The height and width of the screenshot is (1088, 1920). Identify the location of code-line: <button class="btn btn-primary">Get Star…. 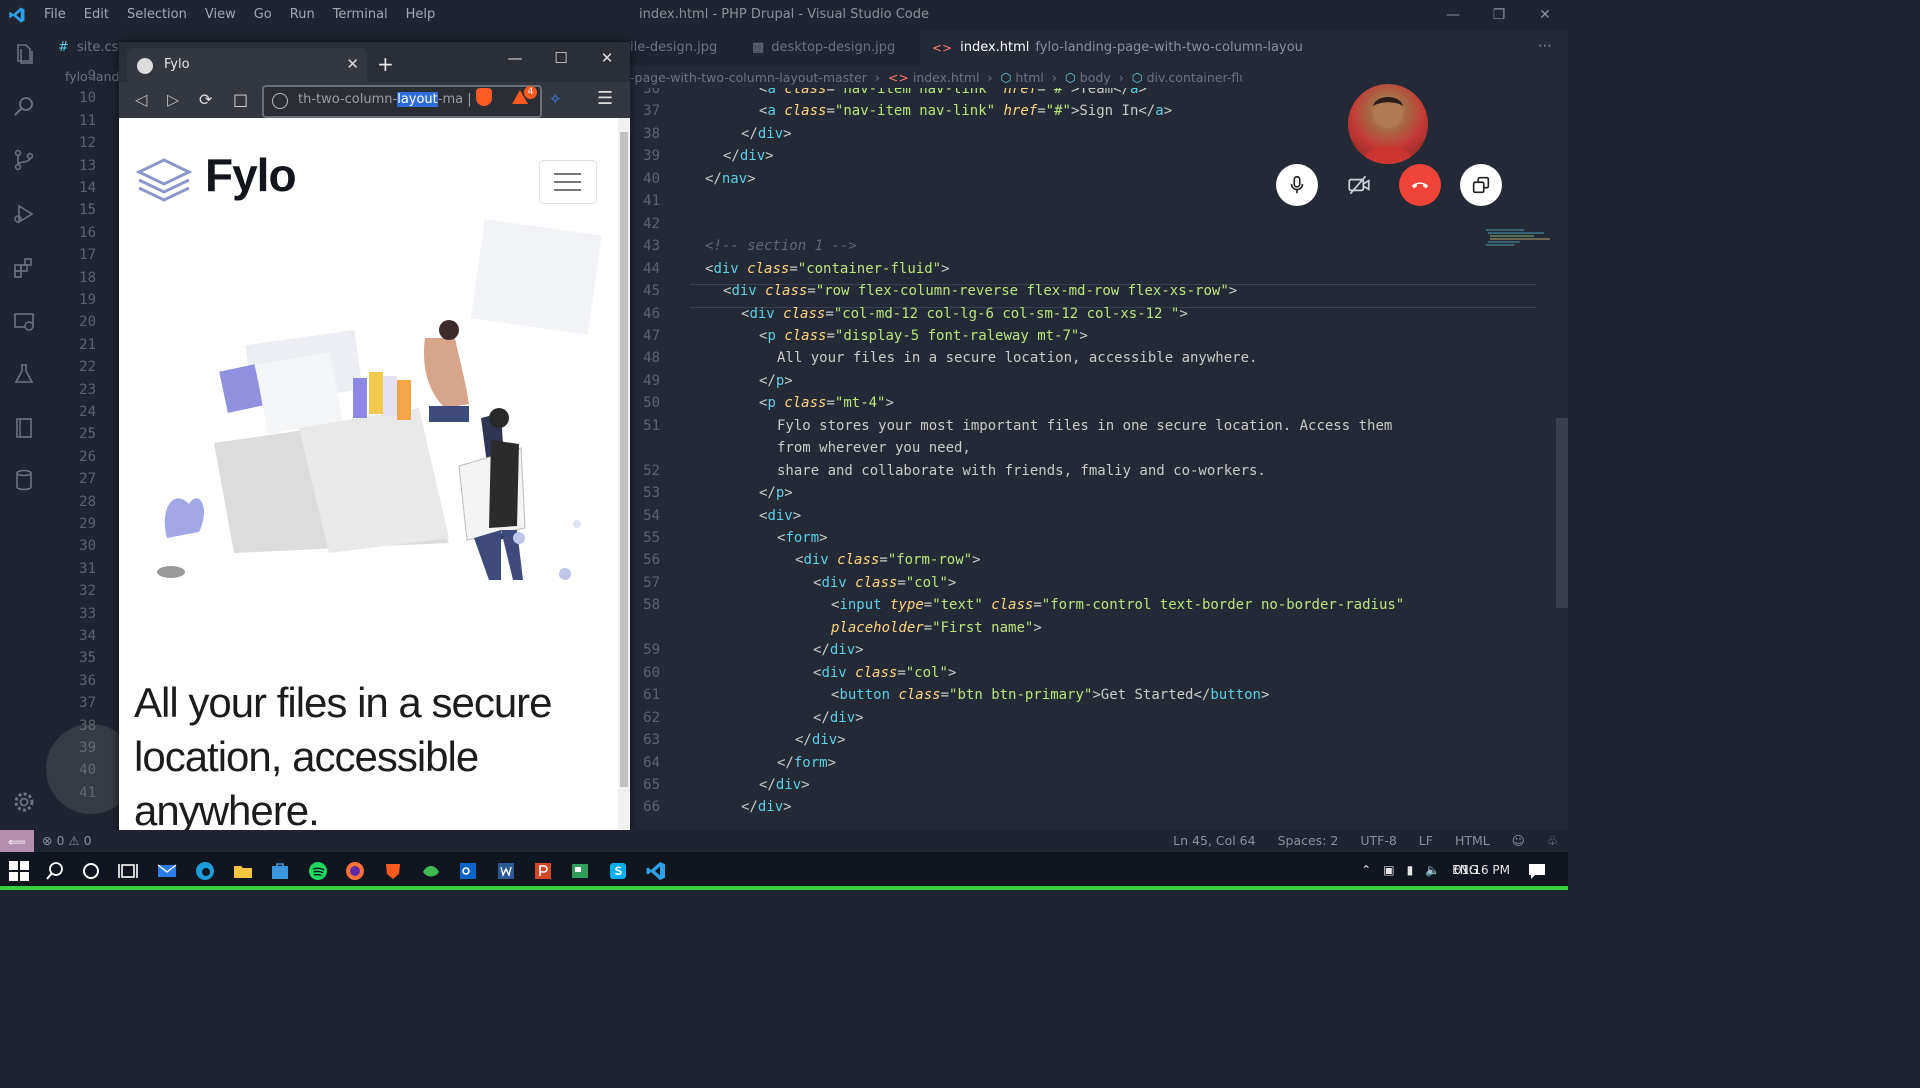
(1050, 695).